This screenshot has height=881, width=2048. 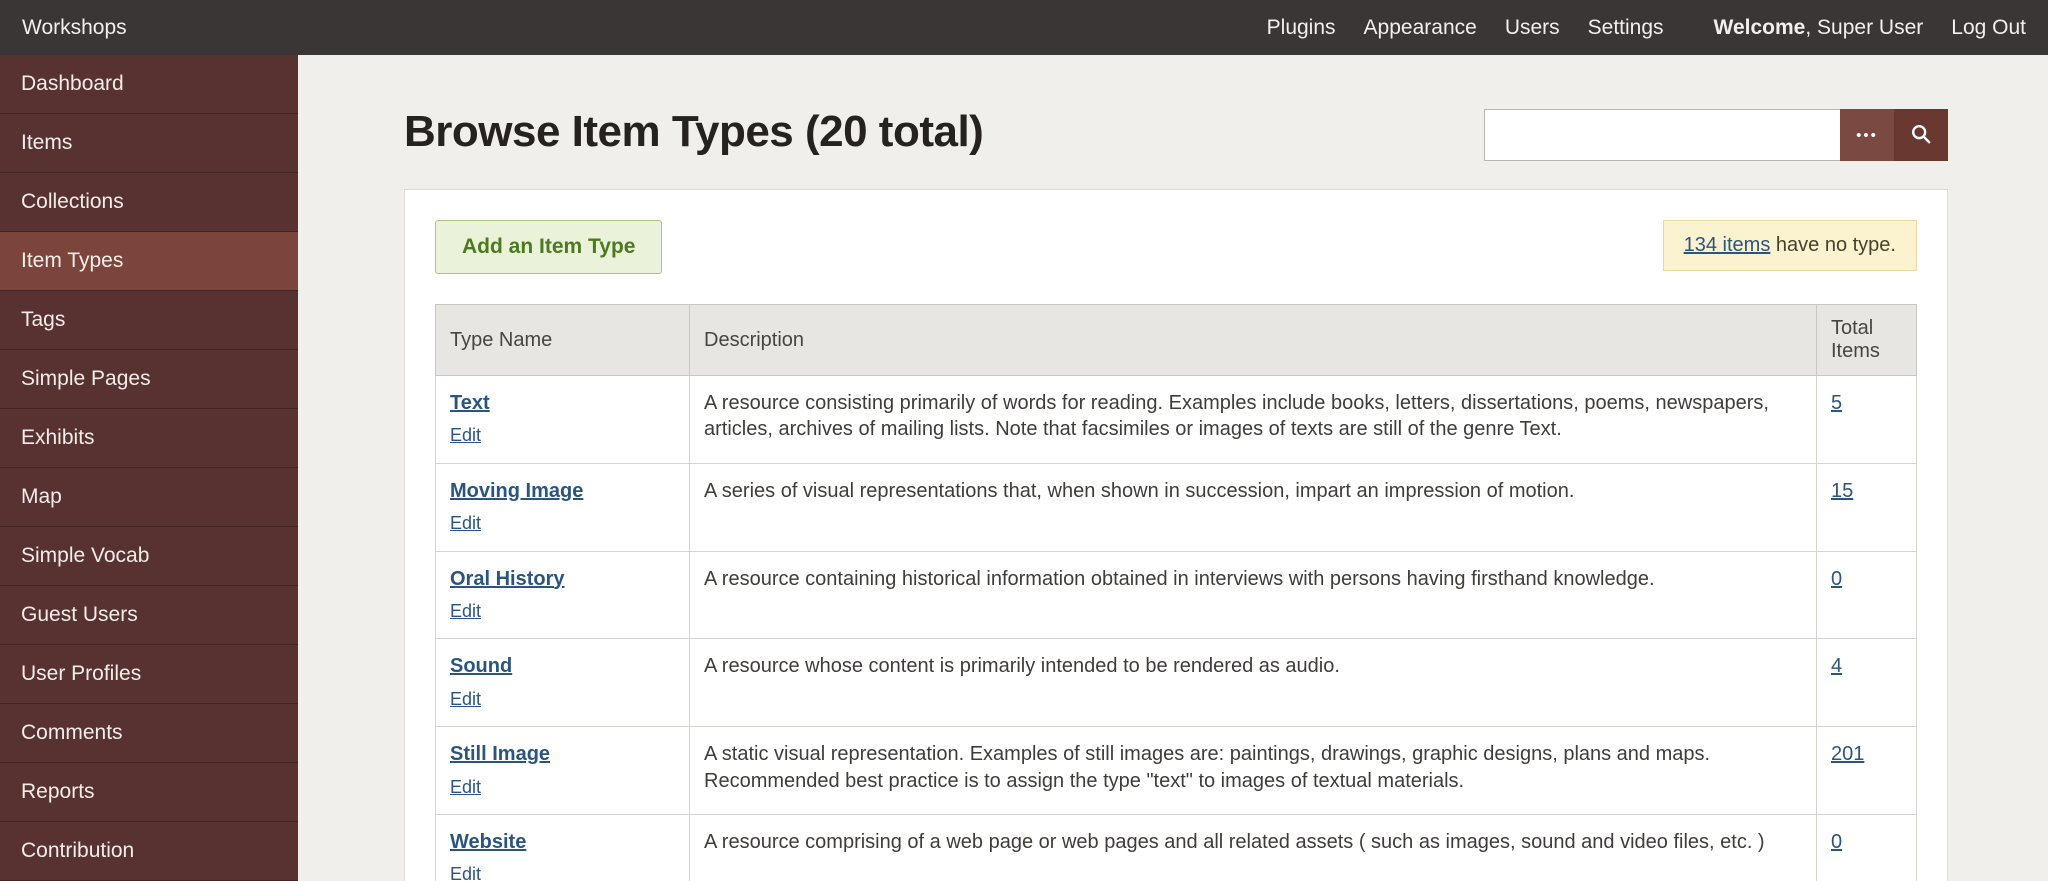 I want to click on type-name-cell: Moving Image Edit, so click(x=562, y=507).